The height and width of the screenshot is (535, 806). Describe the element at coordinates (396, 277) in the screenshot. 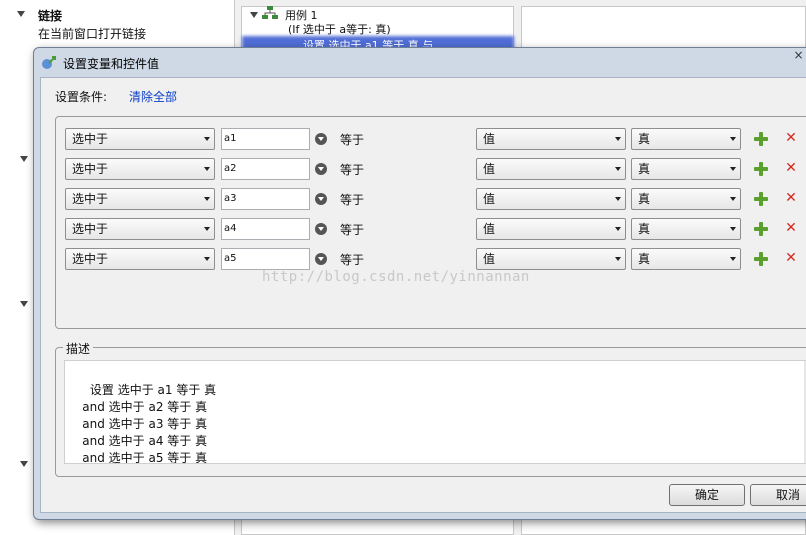

I see `watermark: http://blog.csdn.net/yinnannan` at that location.